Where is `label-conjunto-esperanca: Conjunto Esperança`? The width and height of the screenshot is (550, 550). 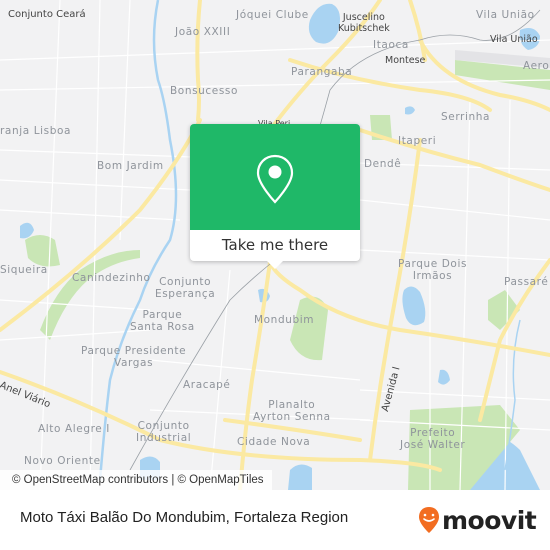
label-conjunto-esperanca: Conjunto Esperança is located at coordinates (185, 288).